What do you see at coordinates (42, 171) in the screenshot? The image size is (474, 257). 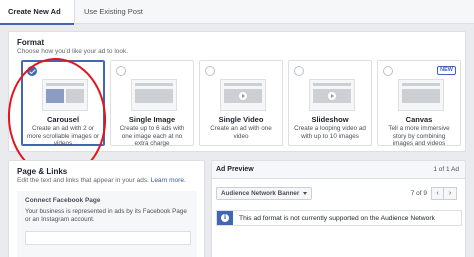 I see `page-links-title: Page & Links` at bounding box center [42, 171].